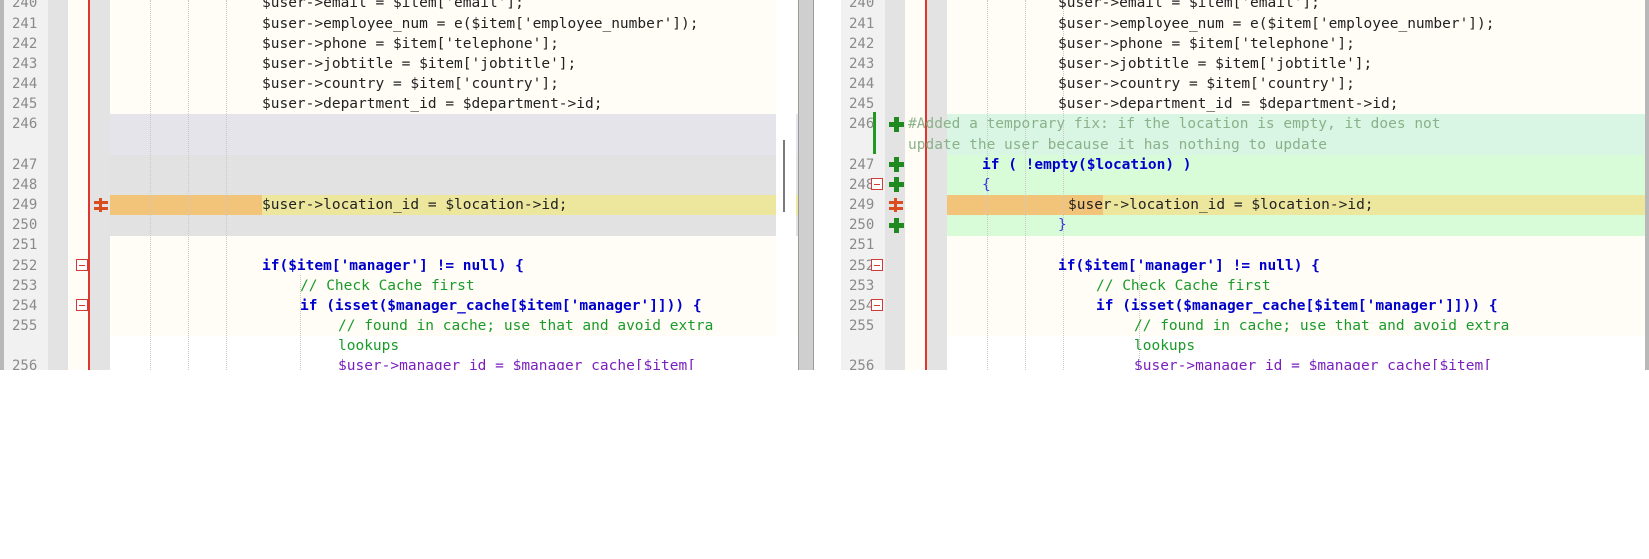 The width and height of the screenshot is (1649, 559). What do you see at coordinates (784, 176) in the screenshot?
I see `scrollbar-thumb` at bounding box center [784, 176].